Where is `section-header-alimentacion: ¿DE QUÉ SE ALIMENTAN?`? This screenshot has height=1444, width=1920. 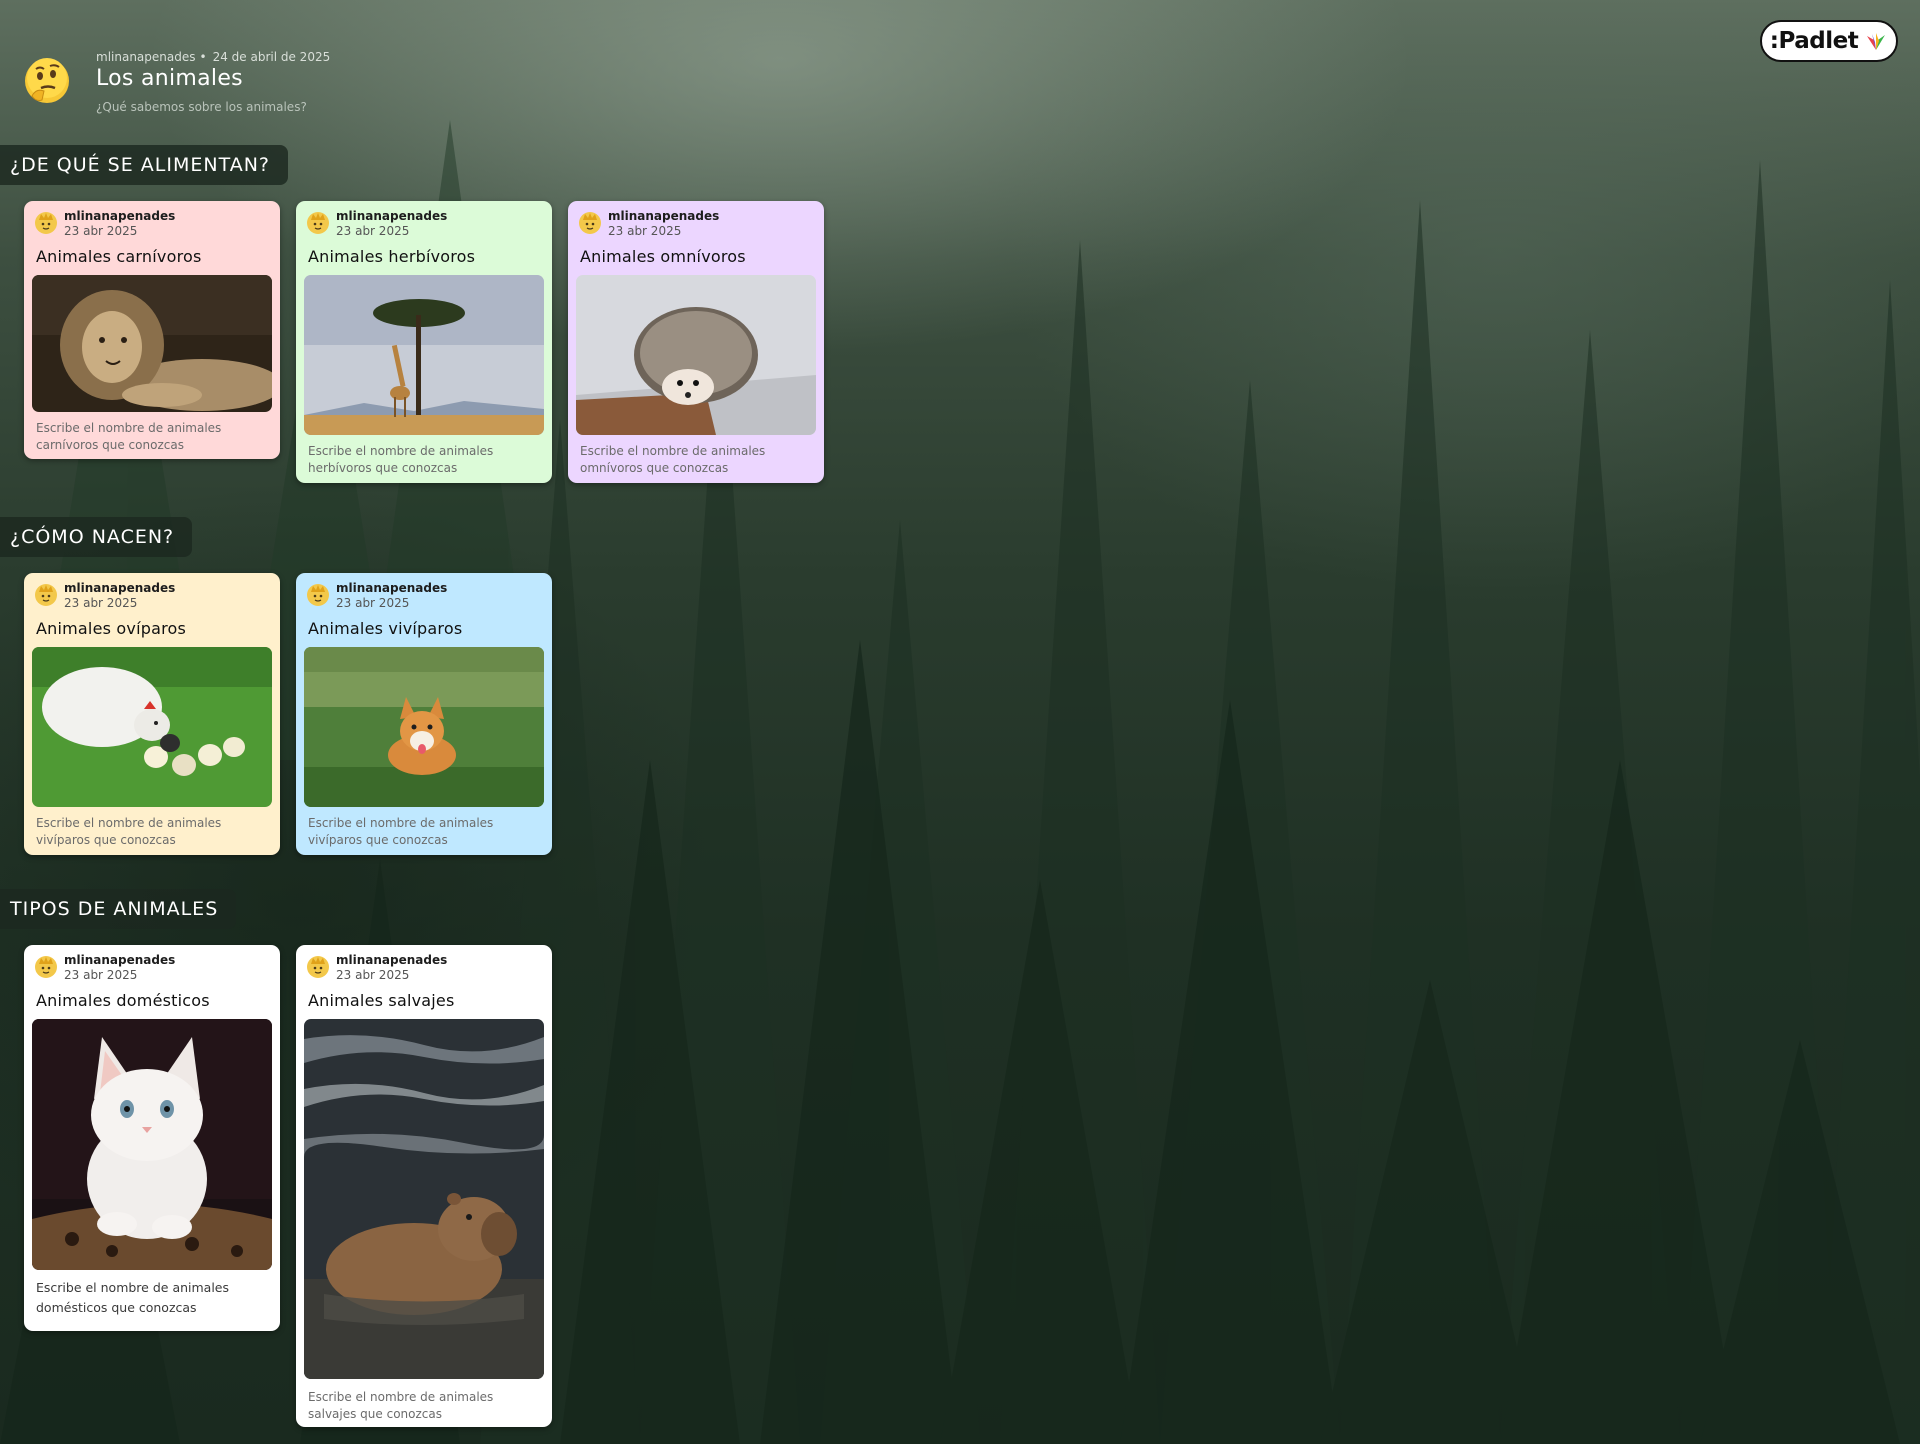
section-header-alimentacion: ¿DE QUÉ SE ALIMENTAN? is located at coordinates (144, 165).